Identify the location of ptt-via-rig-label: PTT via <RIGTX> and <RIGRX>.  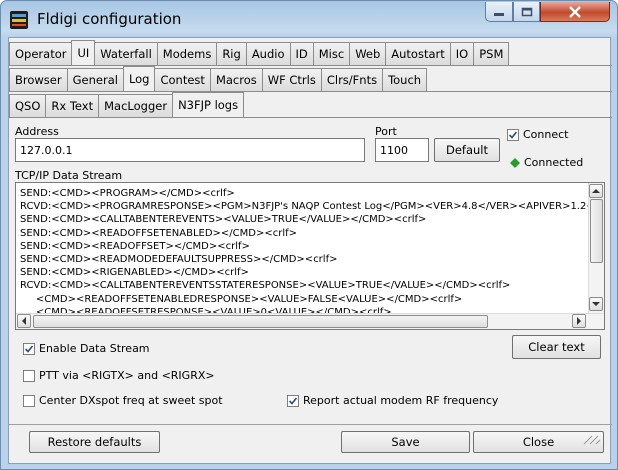
(127, 375).